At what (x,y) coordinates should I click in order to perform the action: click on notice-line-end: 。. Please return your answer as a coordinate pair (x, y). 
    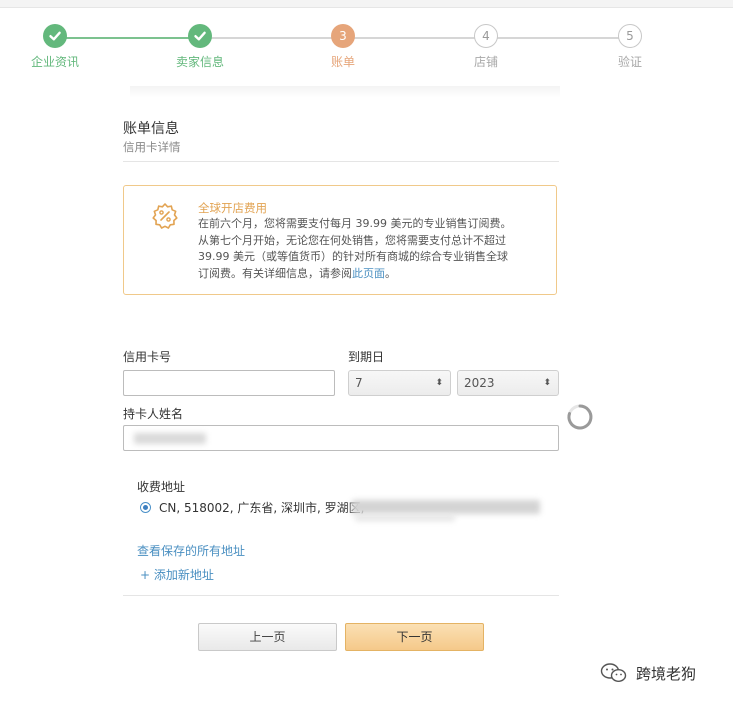
    Looking at the image, I should click on (390, 273).